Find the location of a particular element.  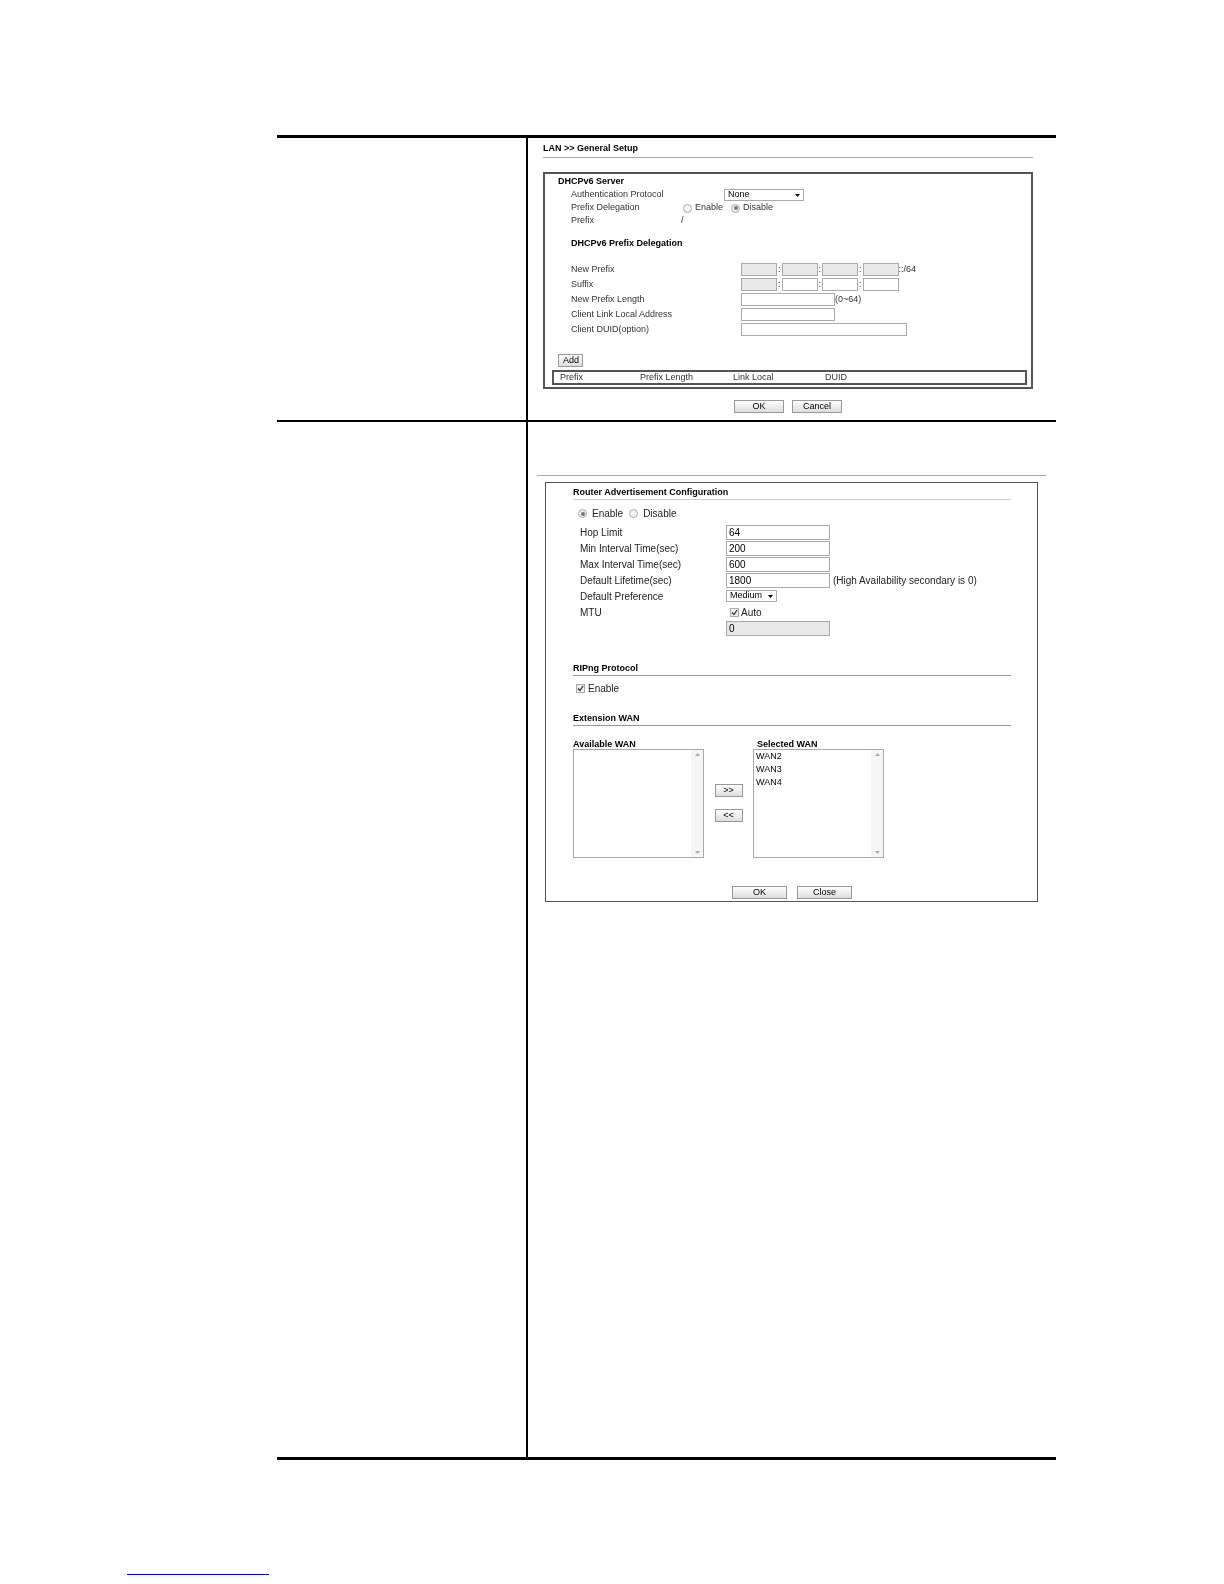

button: << is located at coordinates (728, 815).